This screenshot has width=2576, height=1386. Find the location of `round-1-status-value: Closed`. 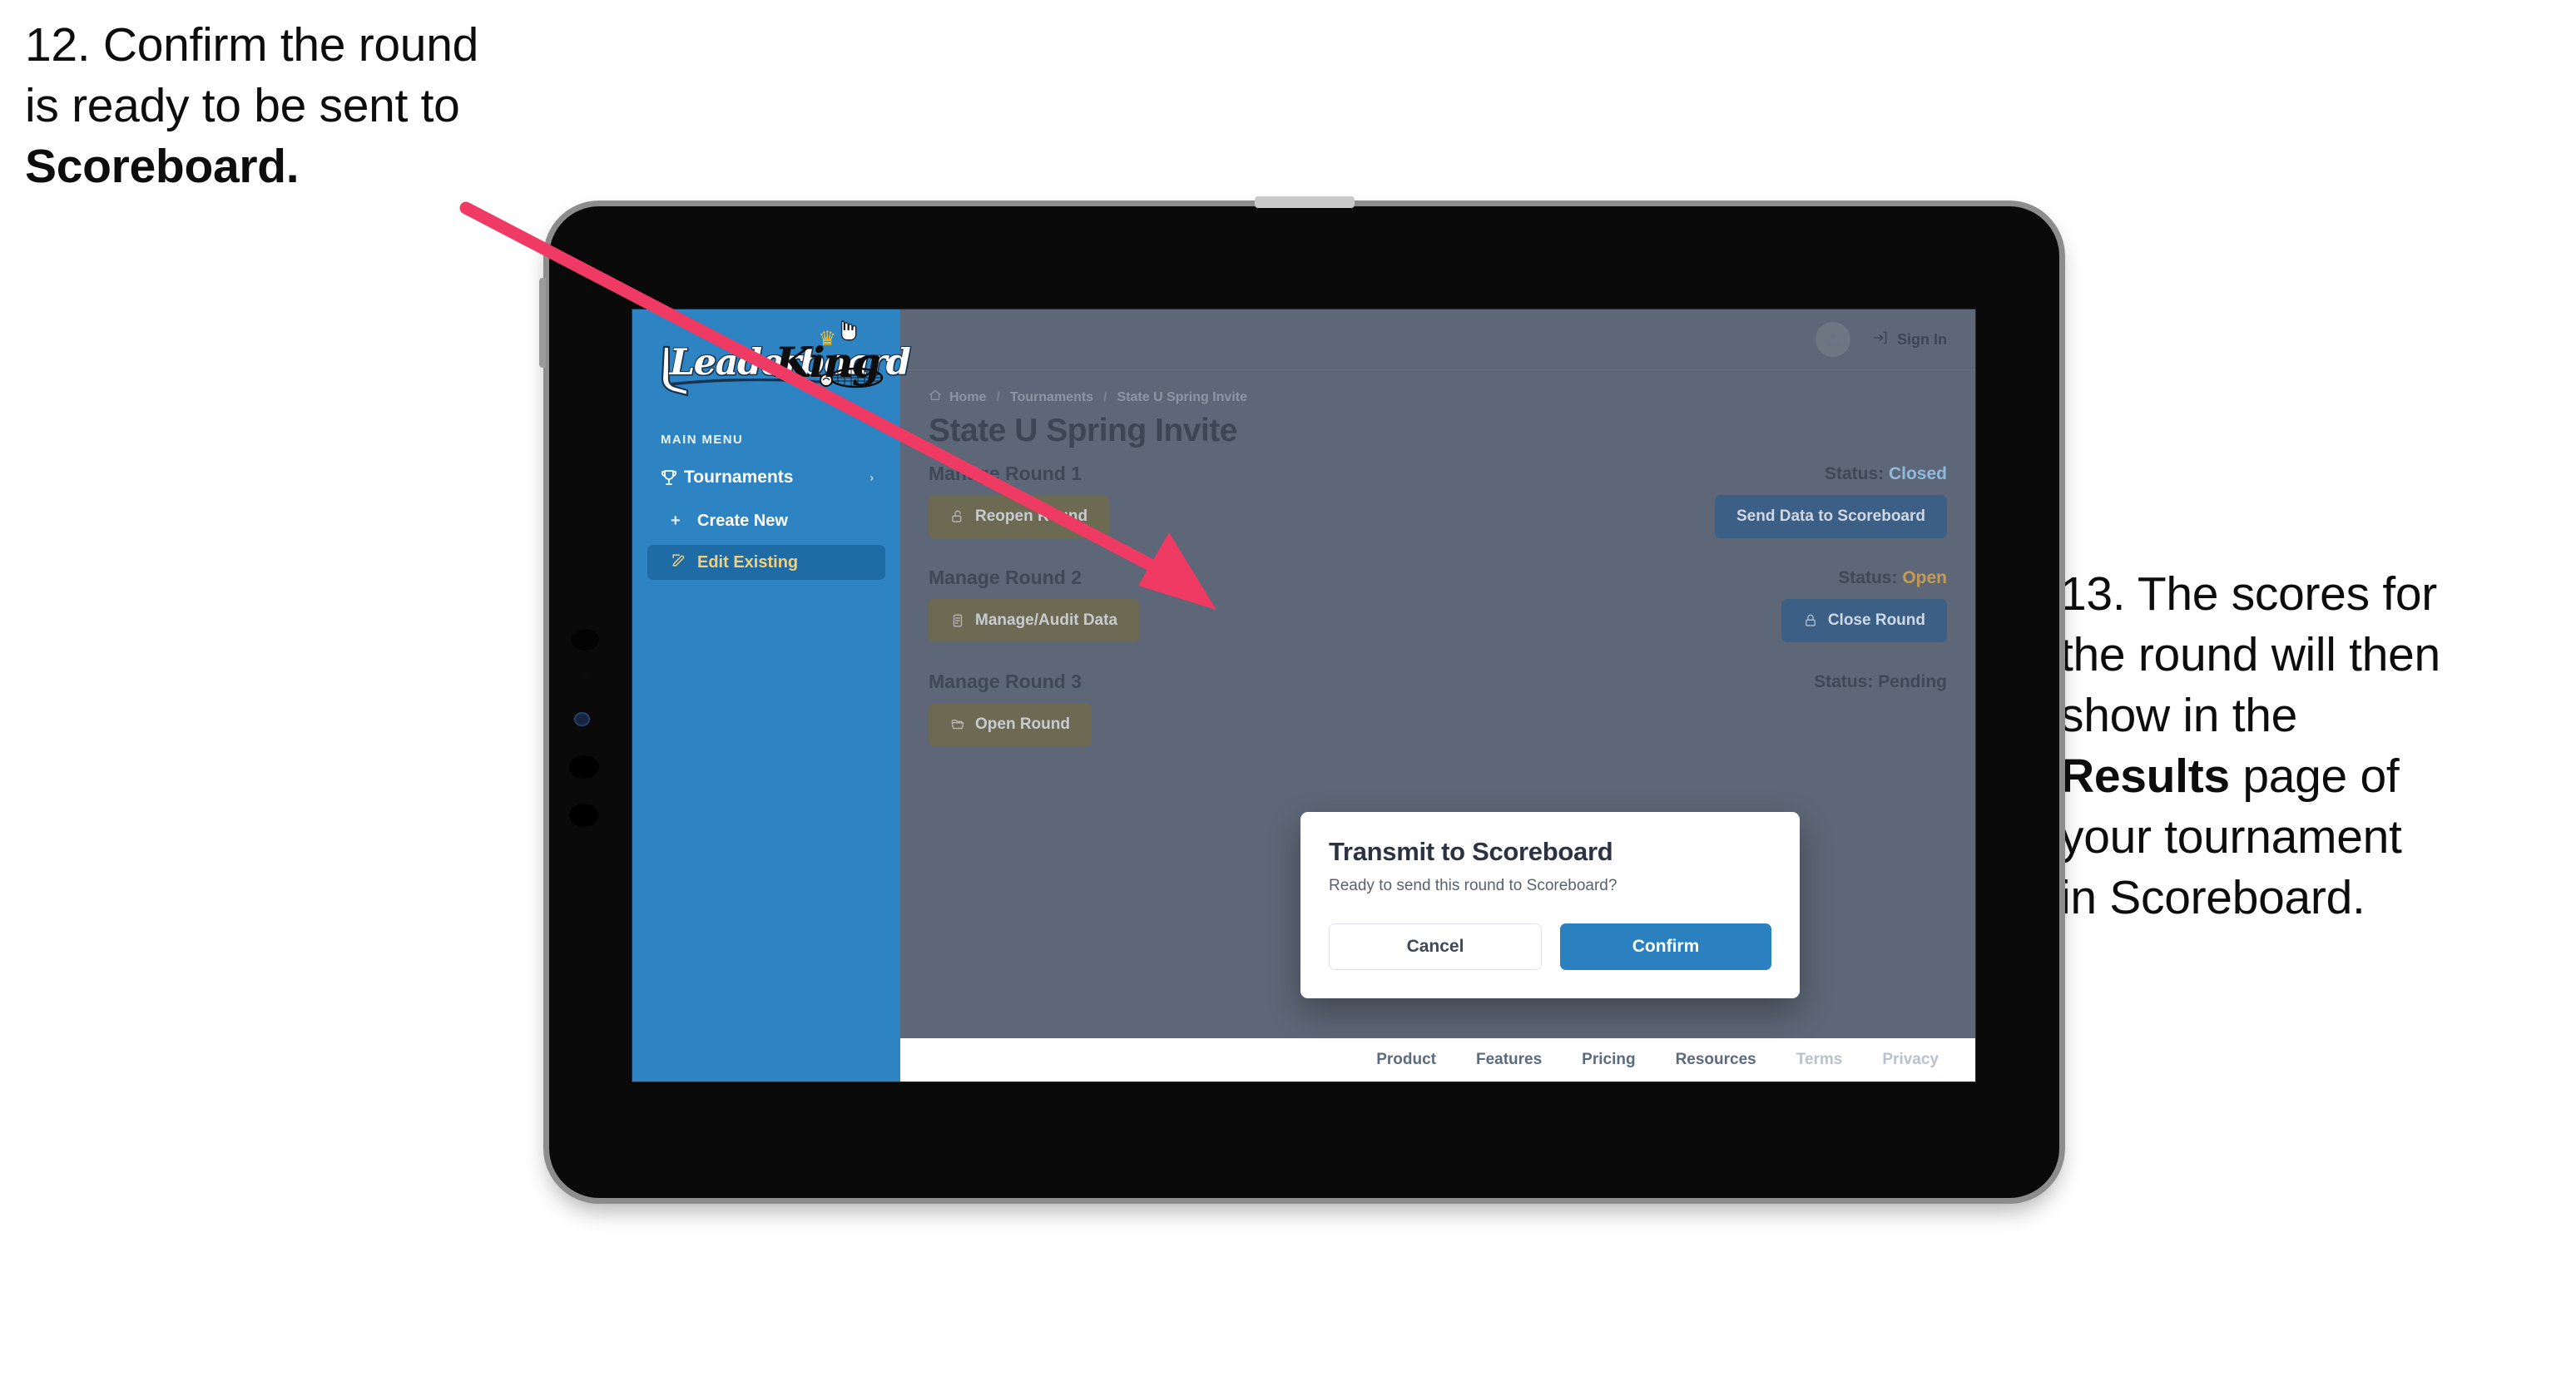

round-1-status-value: Closed is located at coordinates (1918, 473).